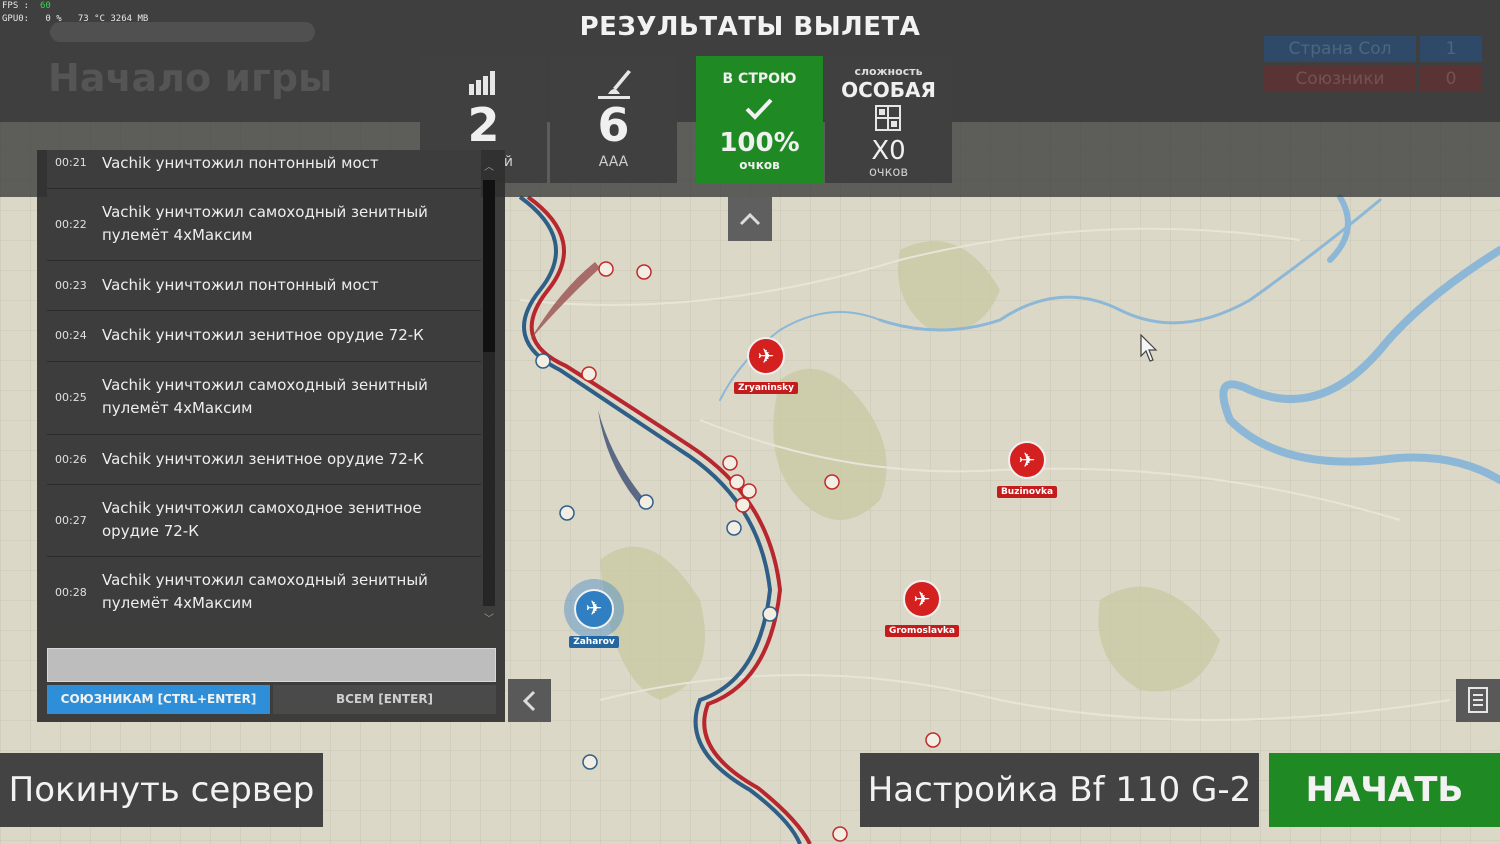  Describe the element at coordinates (71, 335) in the screenshot. I see `message-time: 00:24` at that location.